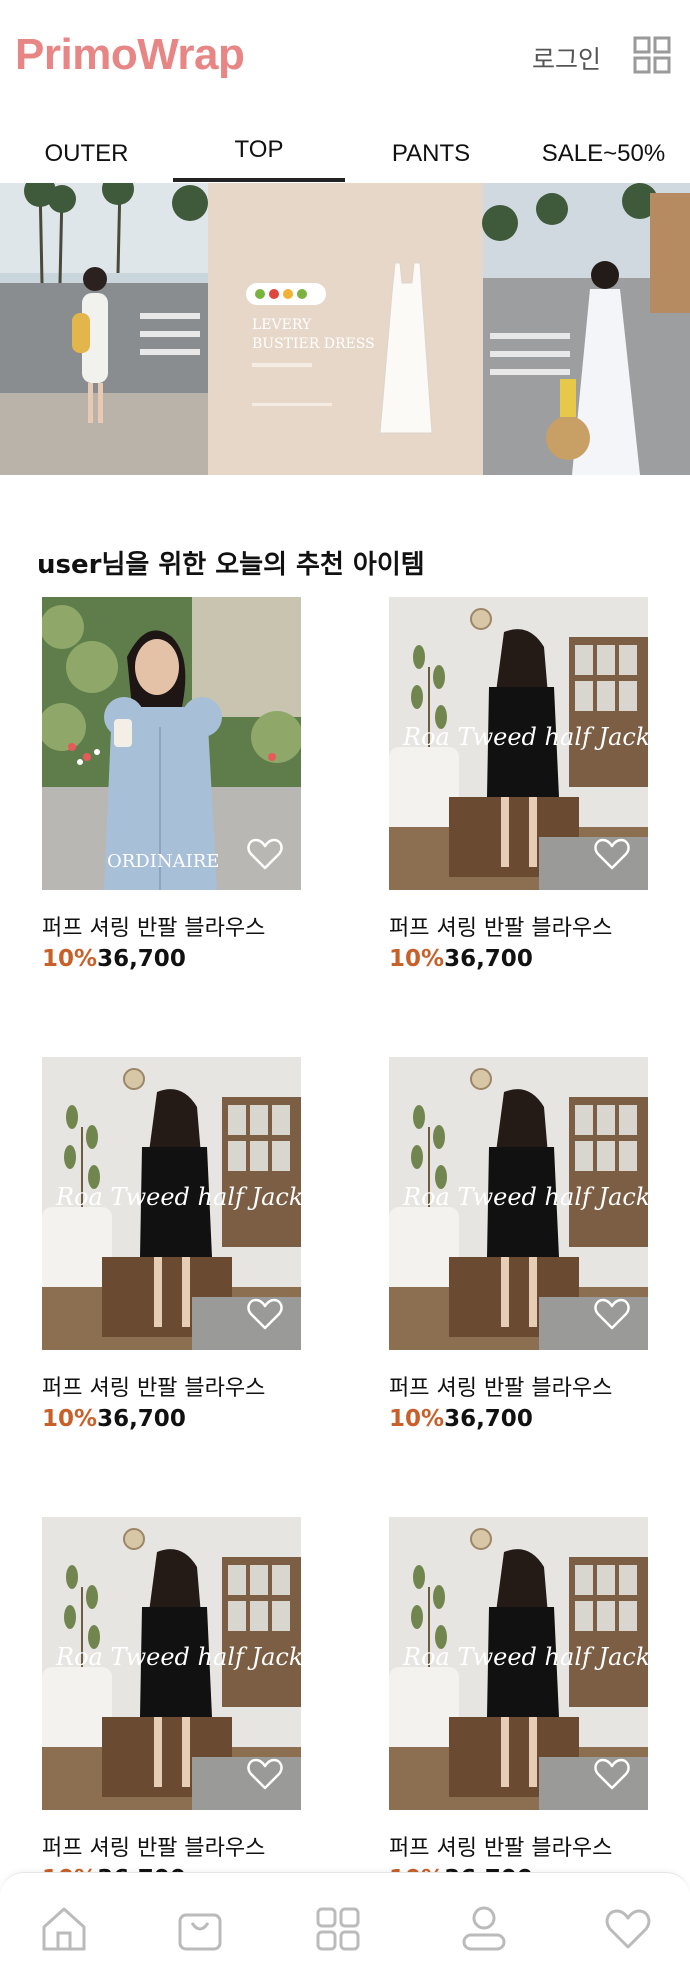 This screenshot has height=1976, width=690. What do you see at coordinates (282, 325) in the screenshot?
I see `banner-card-title: LEVERY` at bounding box center [282, 325].